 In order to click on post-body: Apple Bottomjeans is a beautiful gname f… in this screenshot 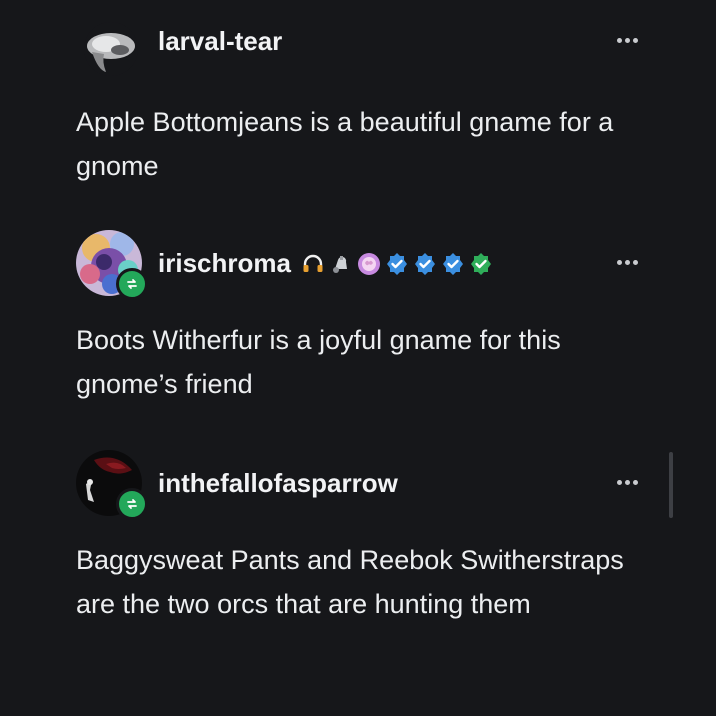, I will do `click(345, 144)`.